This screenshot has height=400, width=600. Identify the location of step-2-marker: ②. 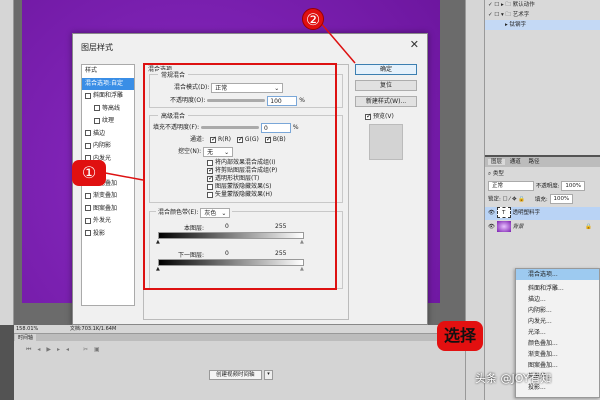
(313, 19).